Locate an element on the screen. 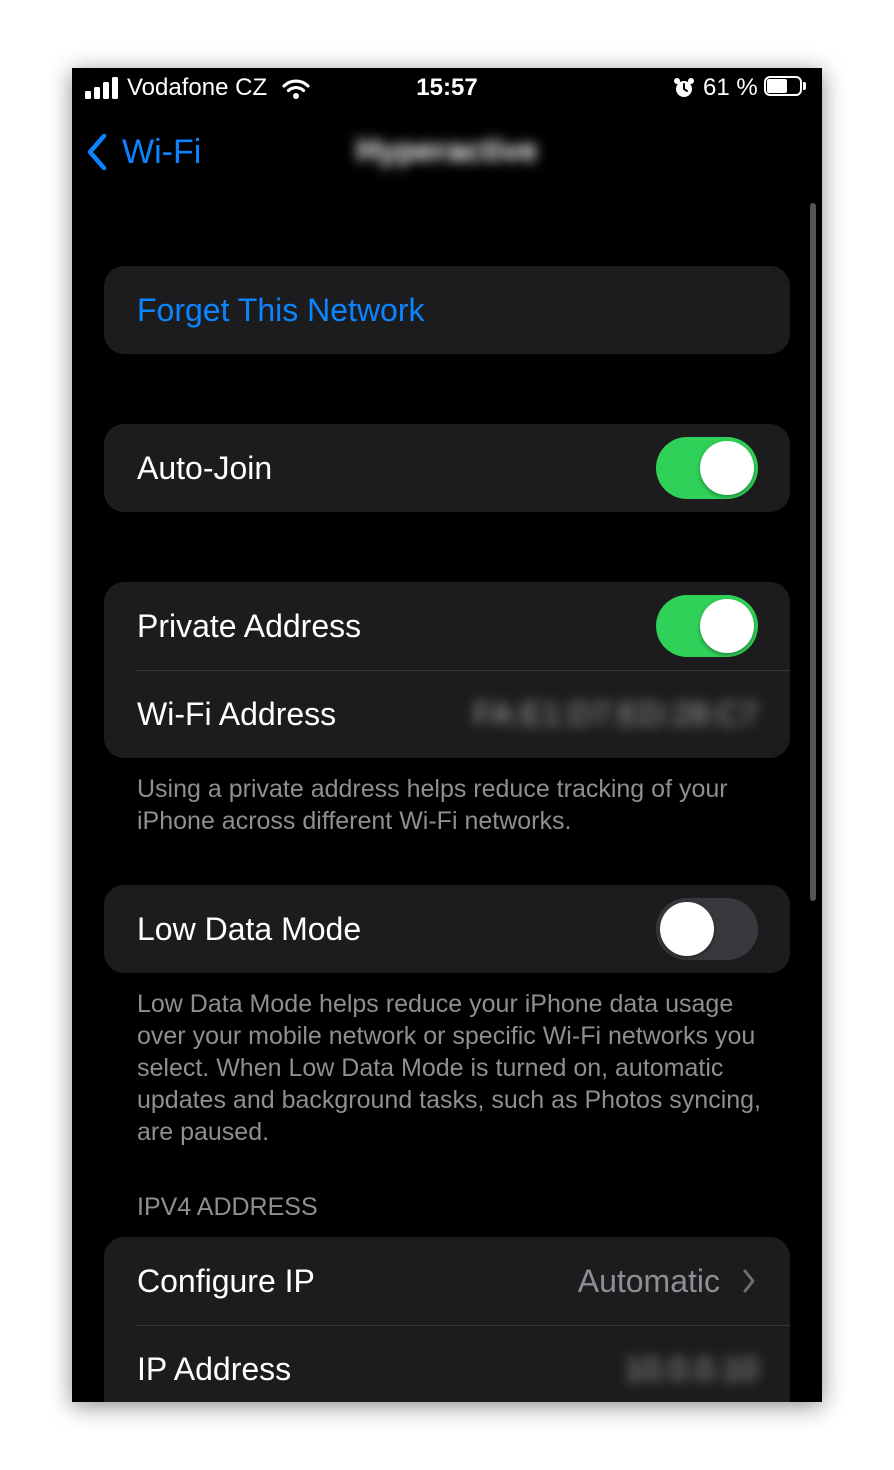  low-data-mode-toggle is located at coordinates (707, 929).